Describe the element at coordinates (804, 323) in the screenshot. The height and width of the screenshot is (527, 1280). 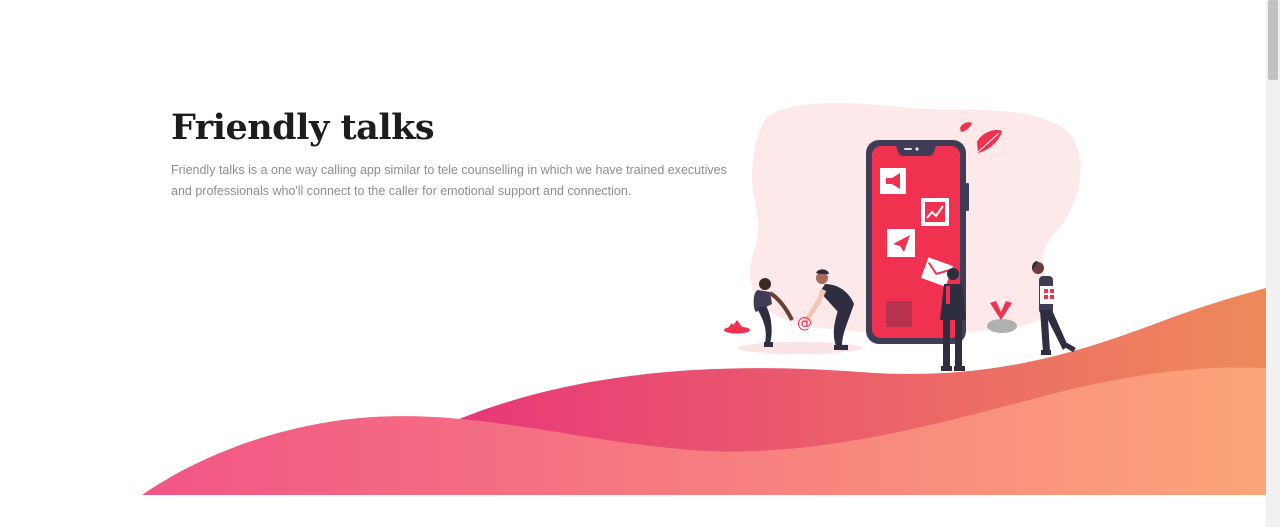
I see `at-symbol: @` at that location.